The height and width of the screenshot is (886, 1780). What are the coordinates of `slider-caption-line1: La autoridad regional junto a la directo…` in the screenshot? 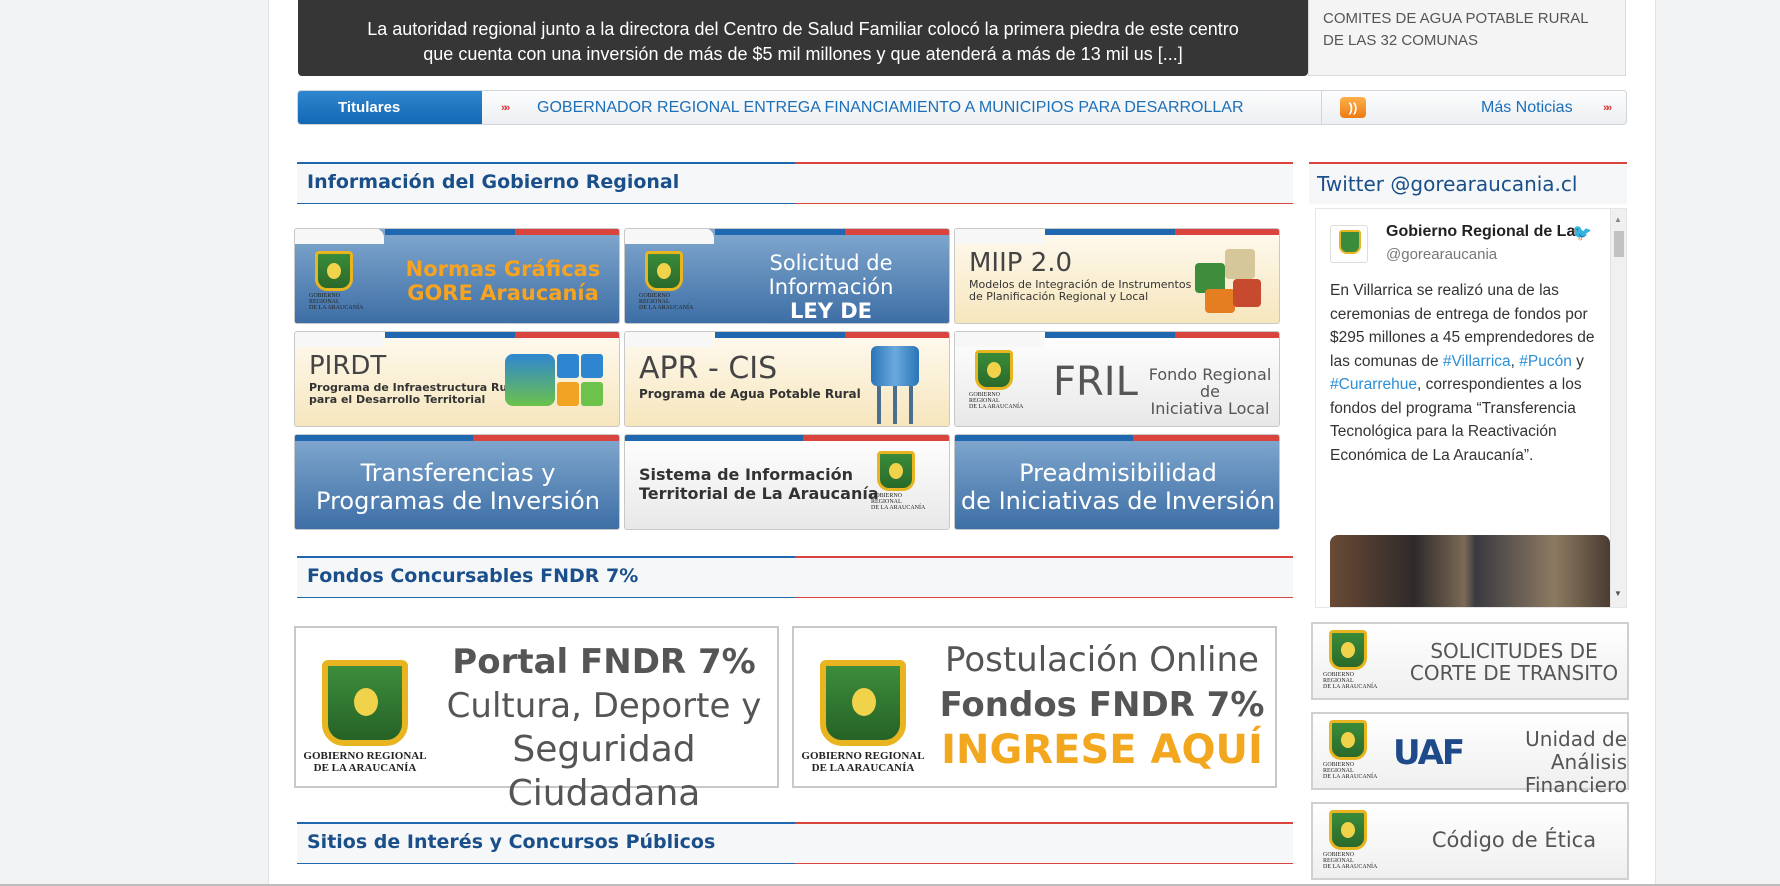 It's located at (803, 29).